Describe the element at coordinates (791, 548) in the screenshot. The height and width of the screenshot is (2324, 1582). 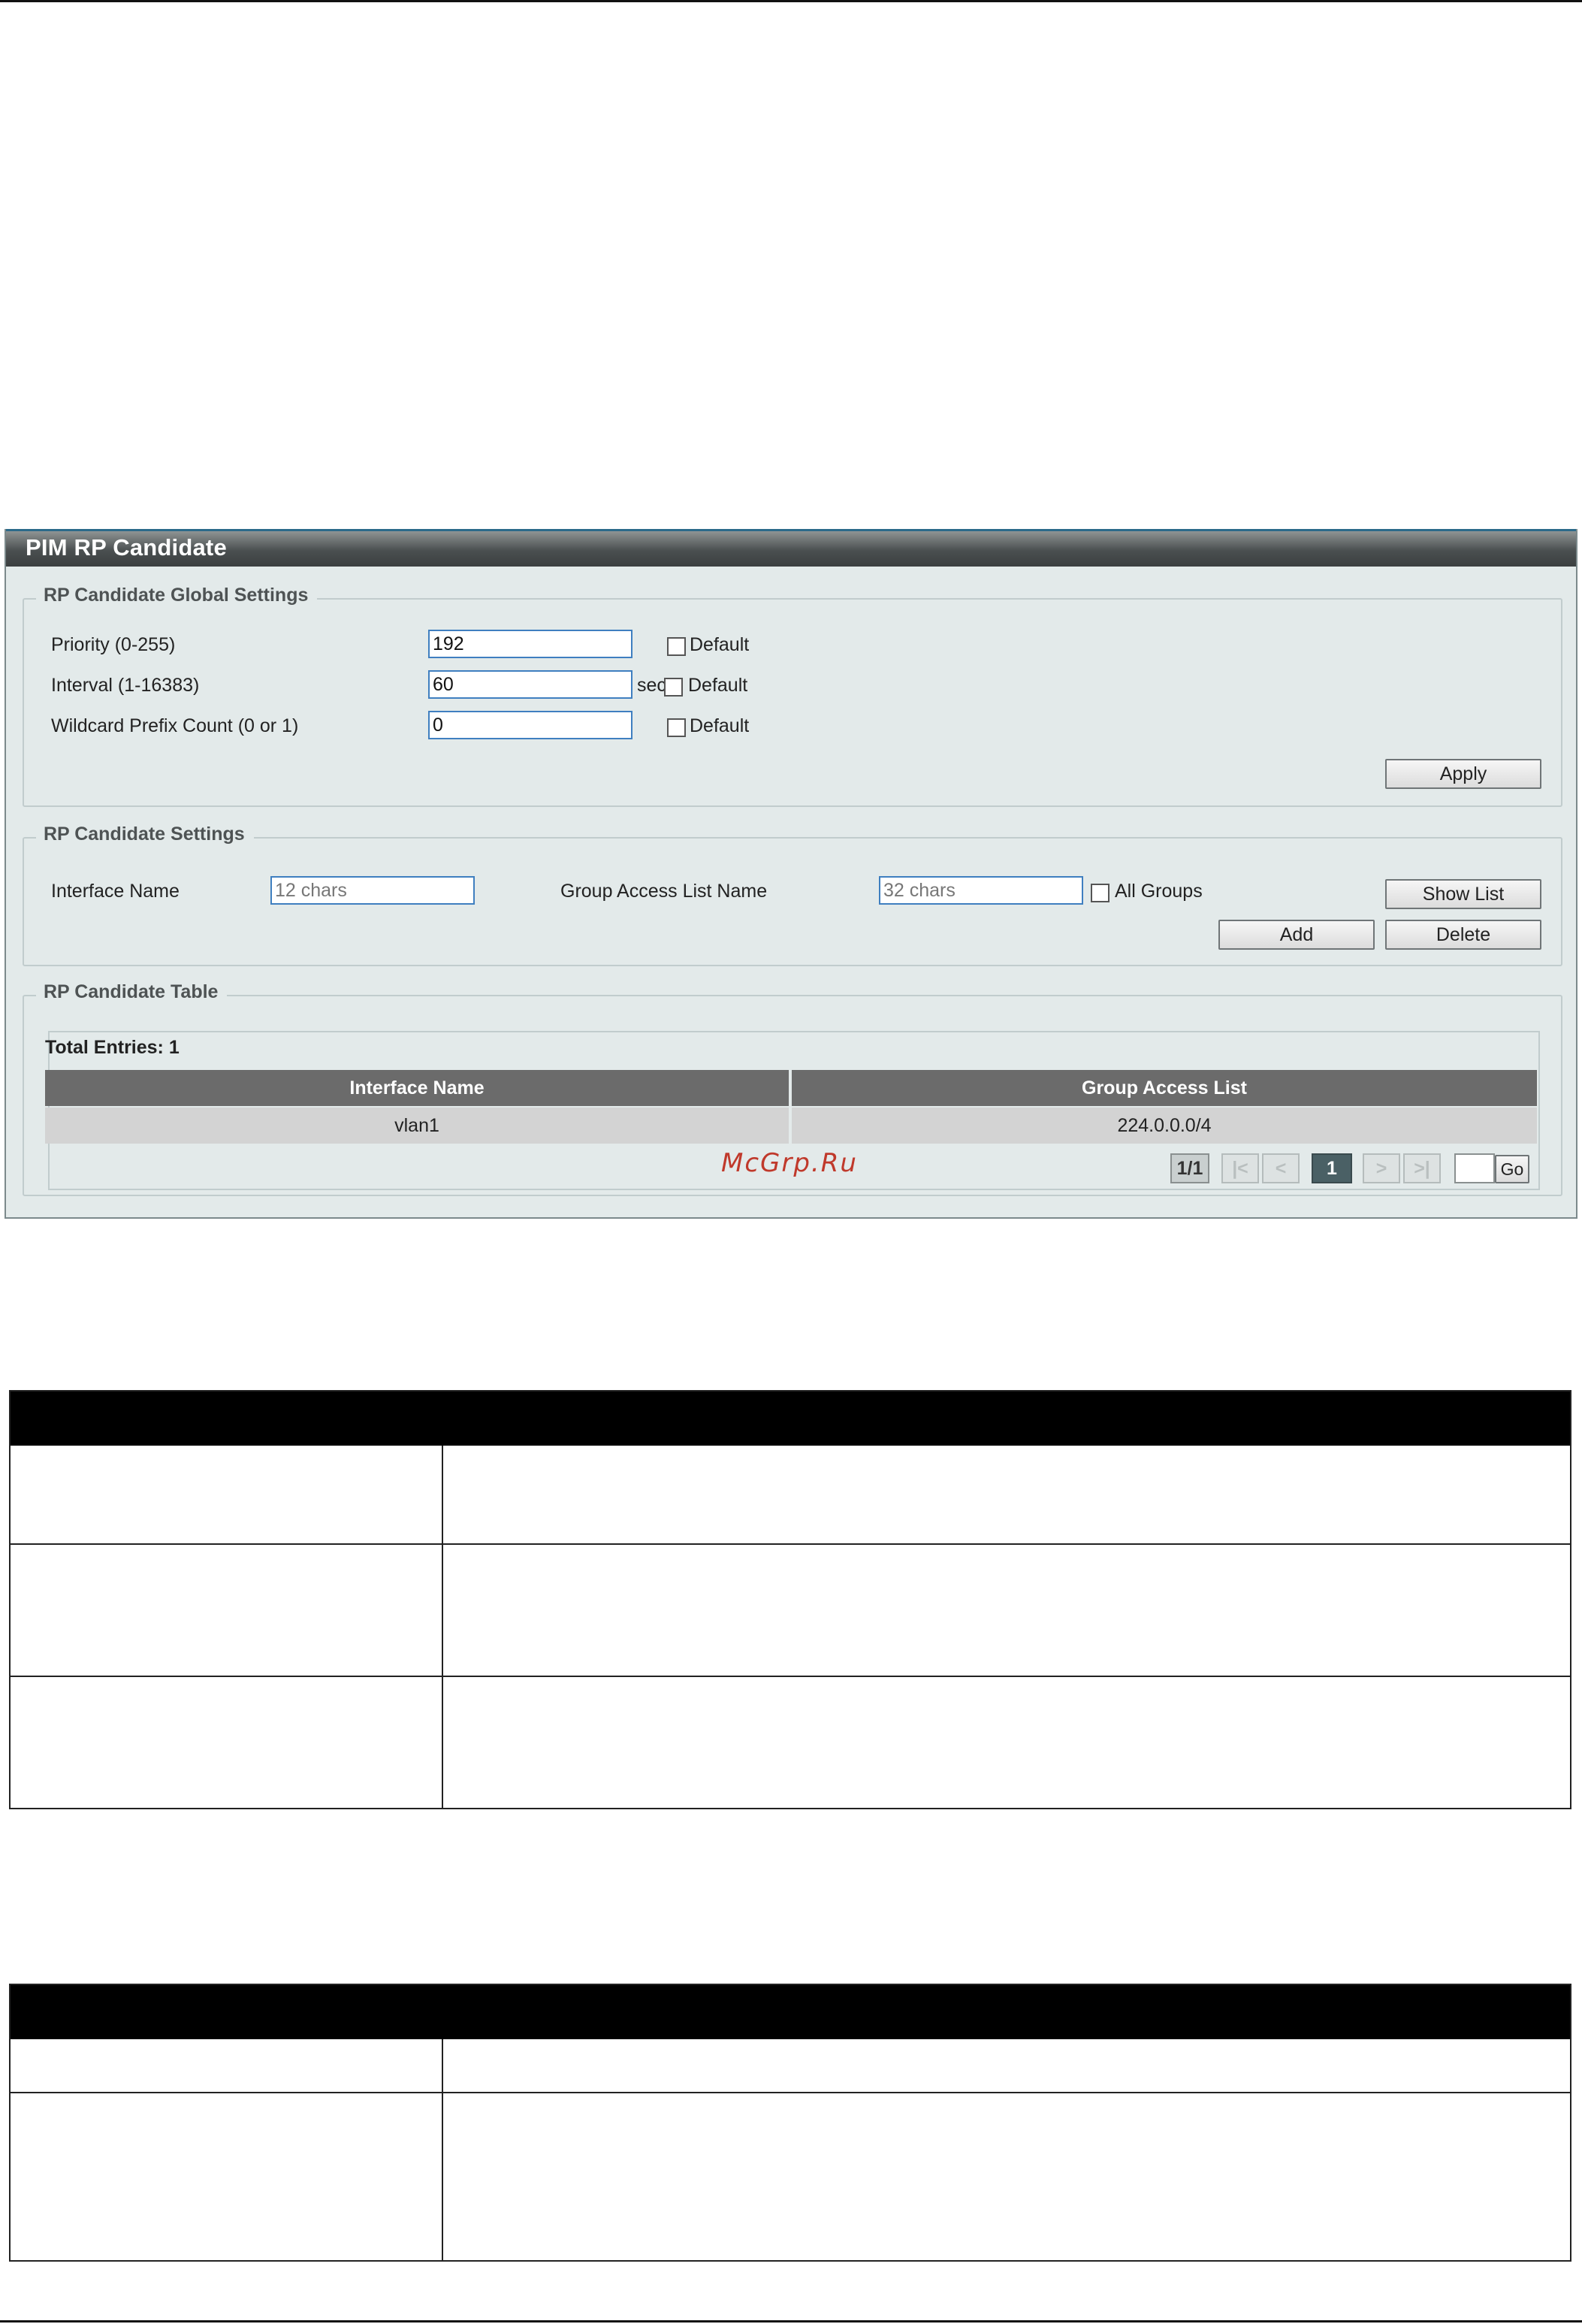
I see `panel-header: PIM RP Candidate` at that location.